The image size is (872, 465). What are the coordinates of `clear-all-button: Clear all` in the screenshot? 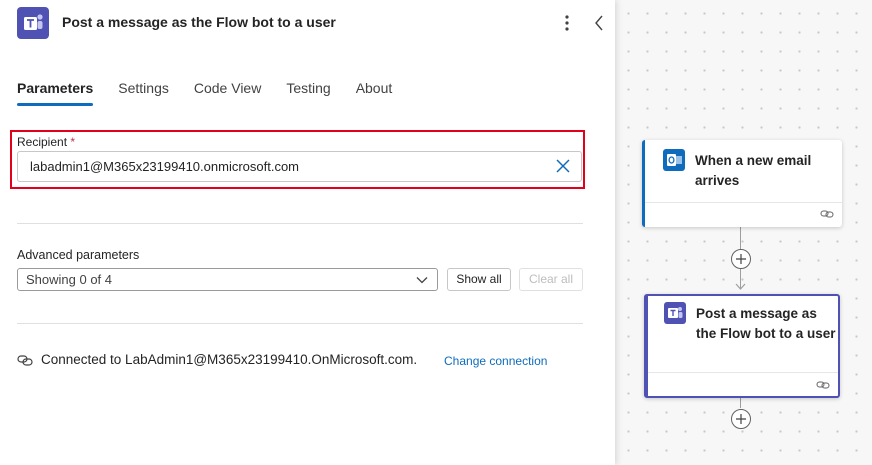 It's located at (551, 279).